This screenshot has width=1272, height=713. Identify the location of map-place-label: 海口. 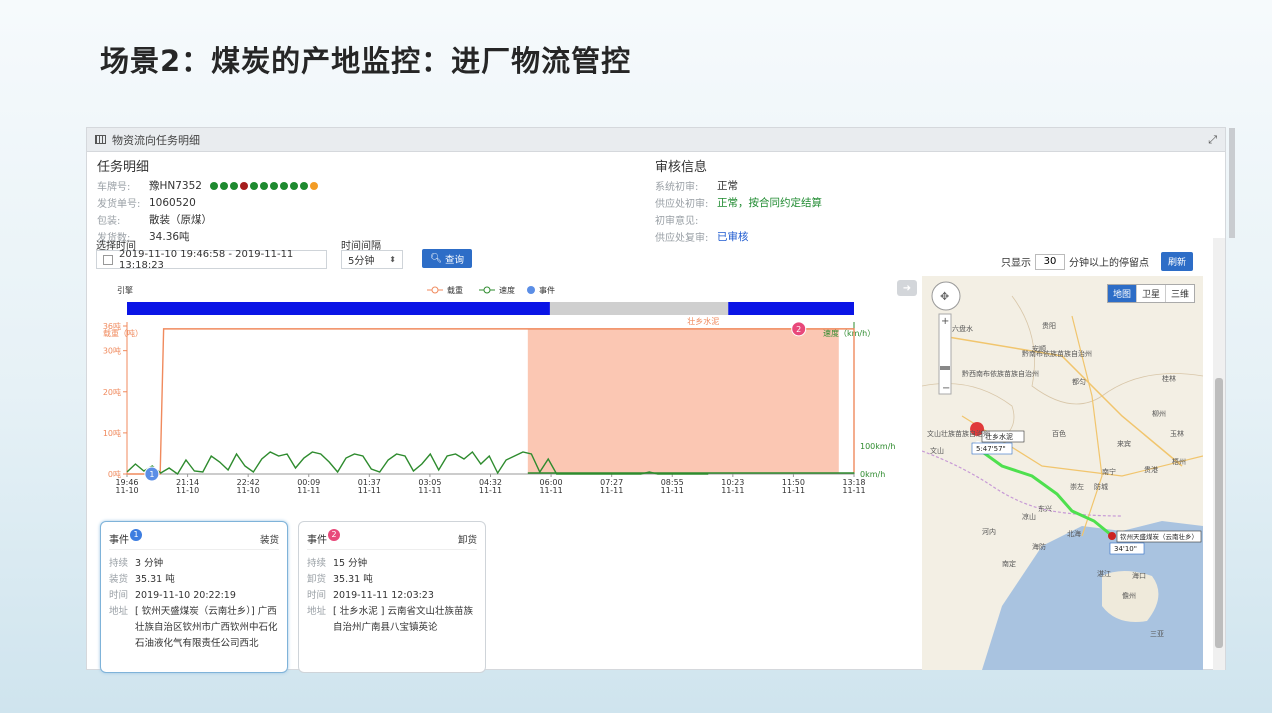
(1139, 575).